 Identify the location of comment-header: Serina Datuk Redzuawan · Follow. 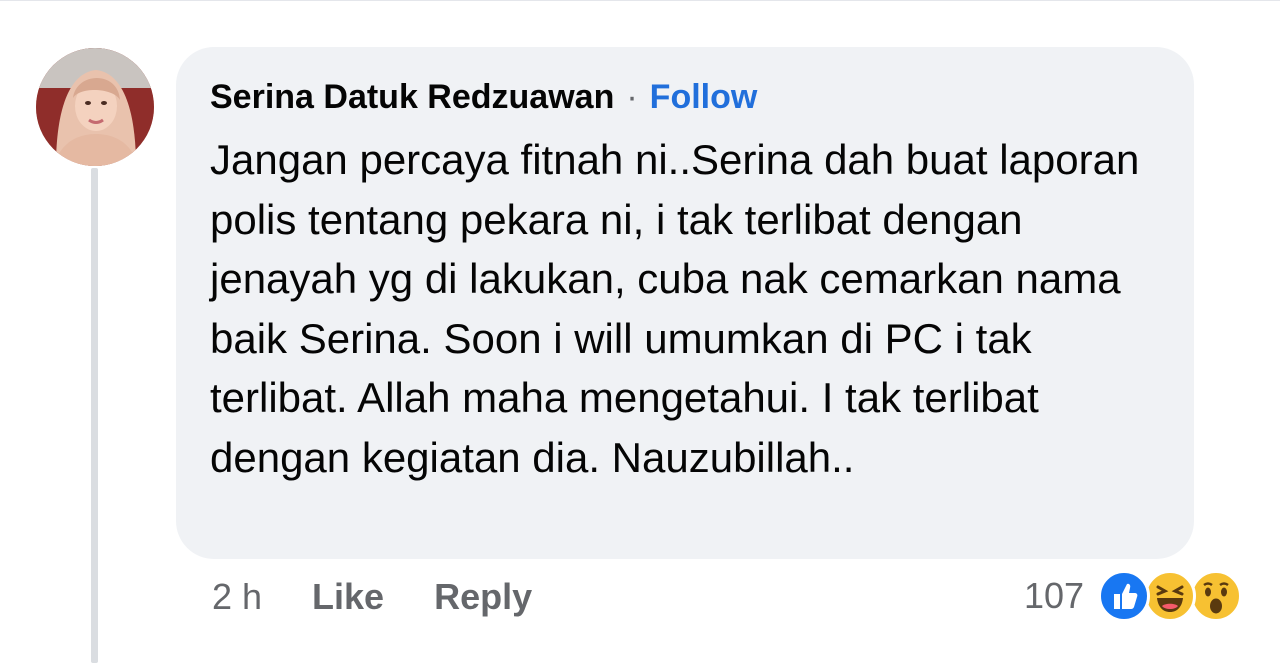
(483, 97).